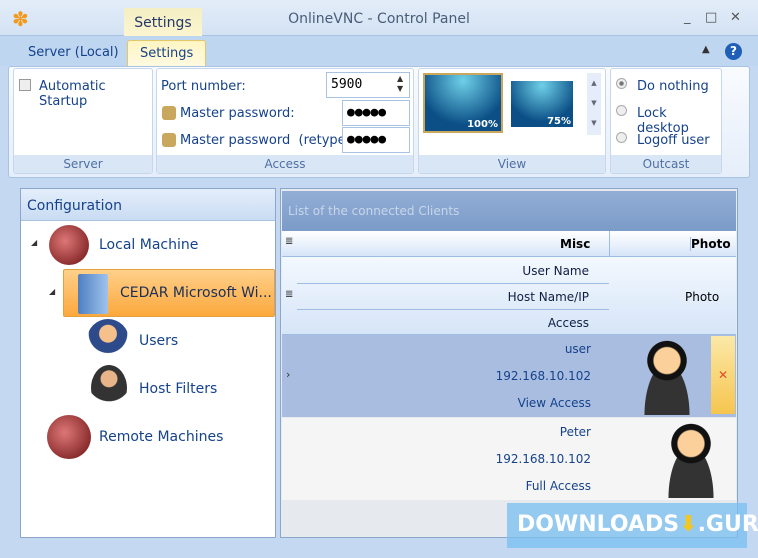 The image size is (758, 558). I want to click on tree-item-users: Users, so click(158, 341).